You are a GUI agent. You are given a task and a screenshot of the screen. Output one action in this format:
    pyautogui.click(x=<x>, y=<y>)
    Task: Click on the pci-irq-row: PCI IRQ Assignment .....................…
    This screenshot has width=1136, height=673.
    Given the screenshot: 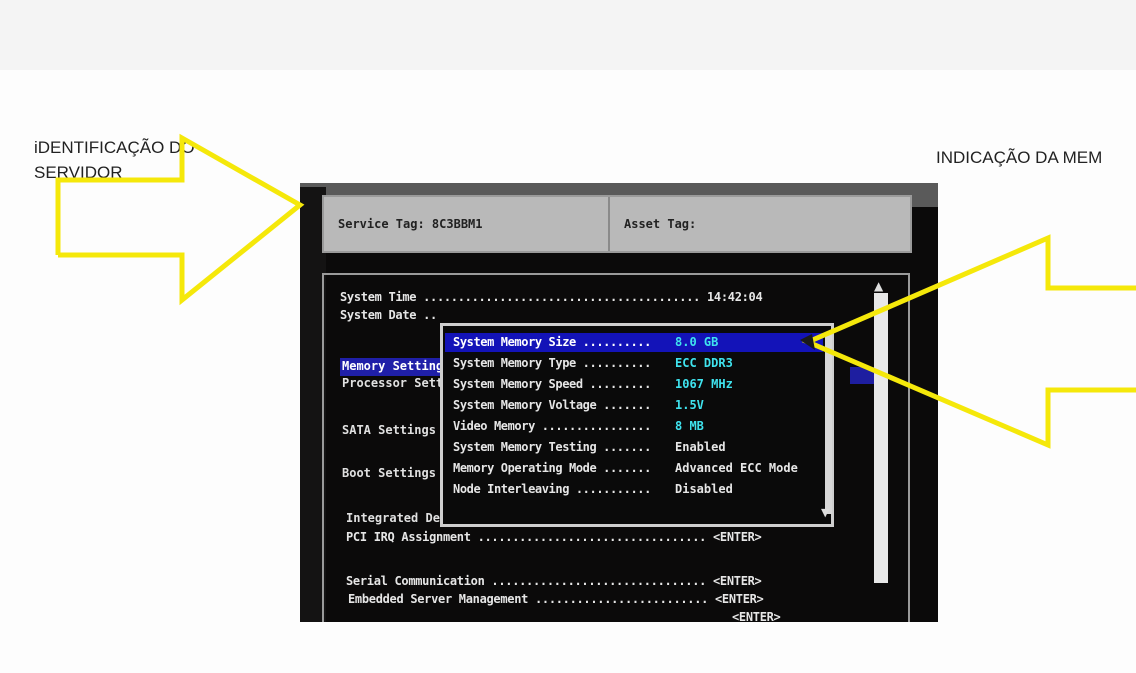 What is the action you would take?
    pyautogui.click(x=554, y=537)
    